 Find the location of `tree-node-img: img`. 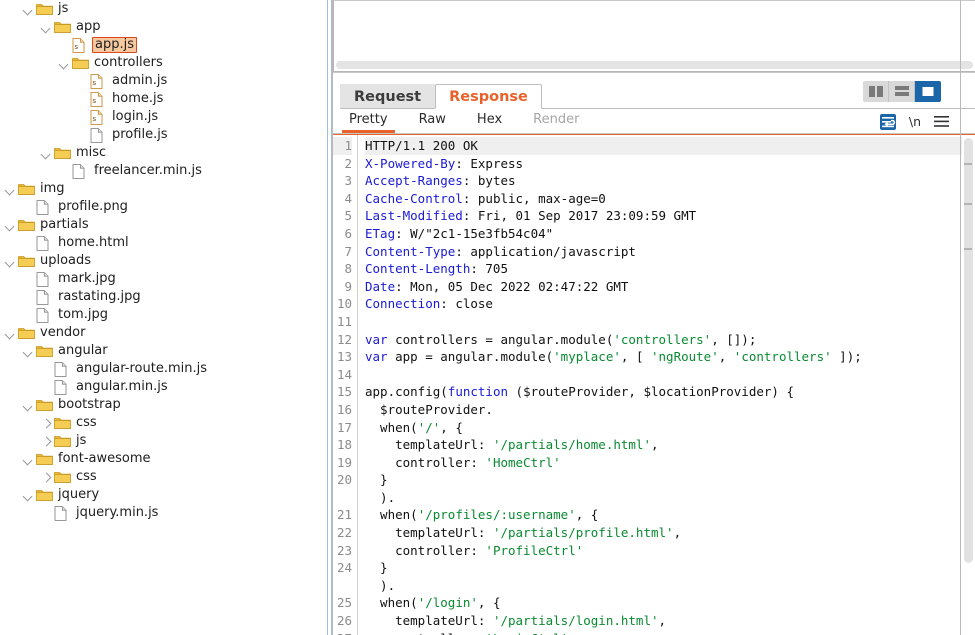

tree-node-img: img is located at coordinates (163, 189).